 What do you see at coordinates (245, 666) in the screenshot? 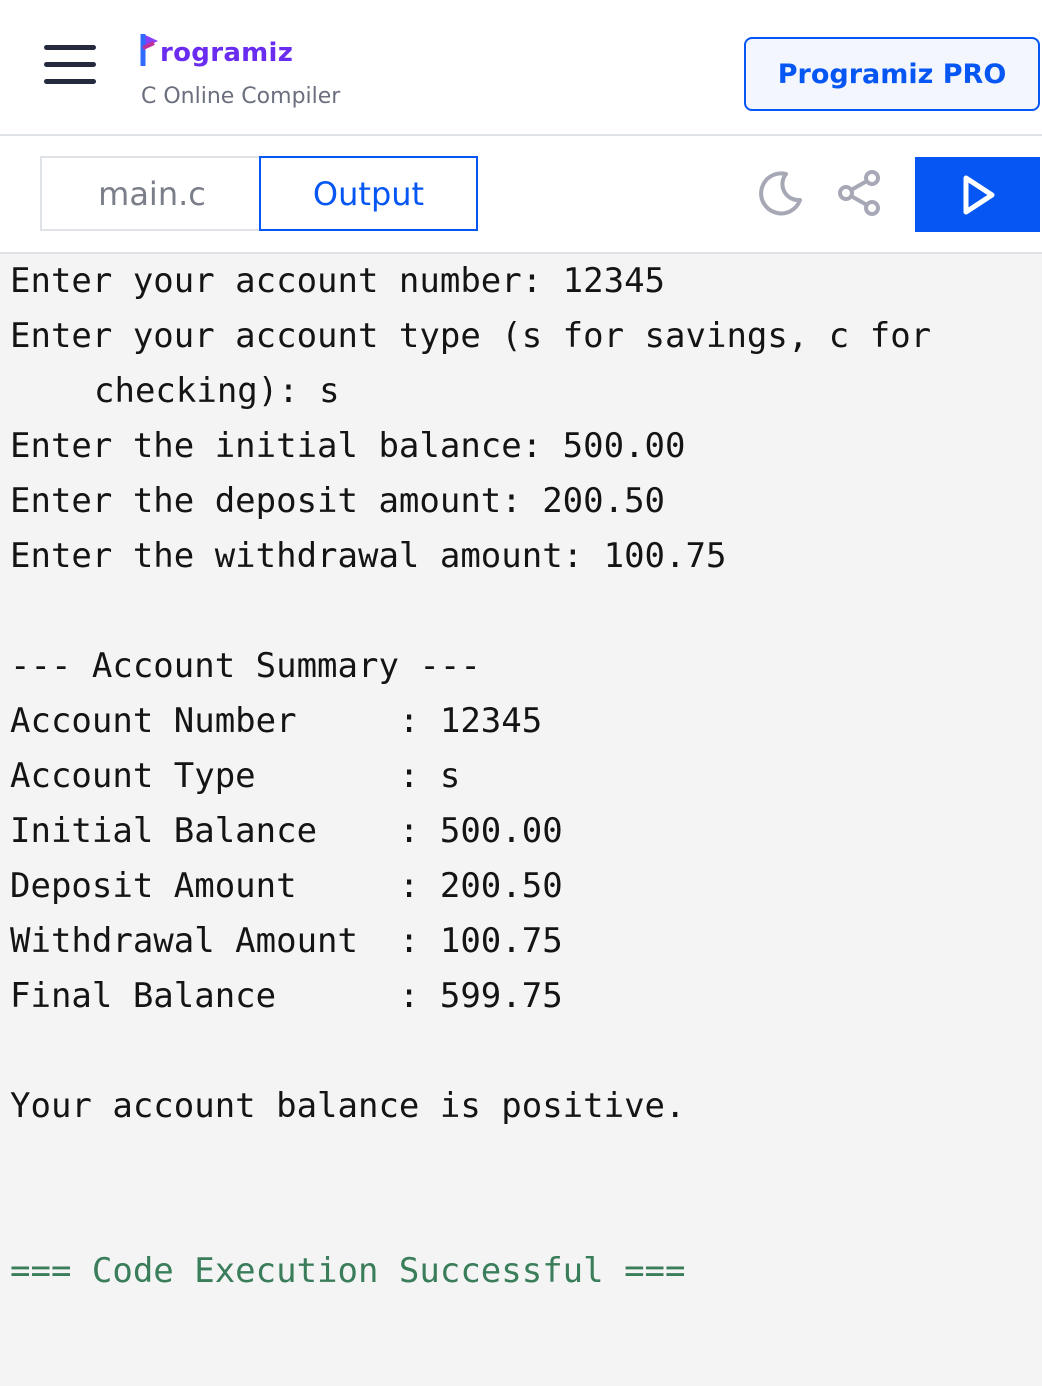
I see `output-line: --- Account Summary ---` at bounding box center [245, 666].